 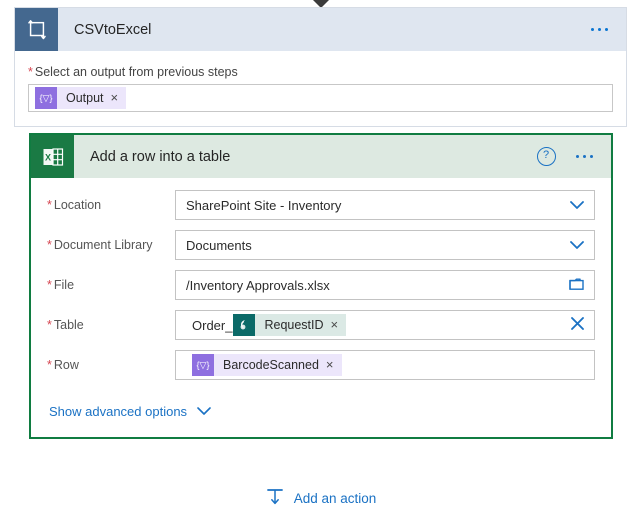 I want to click on token-label: RequestID, so click(x=294, y=325).